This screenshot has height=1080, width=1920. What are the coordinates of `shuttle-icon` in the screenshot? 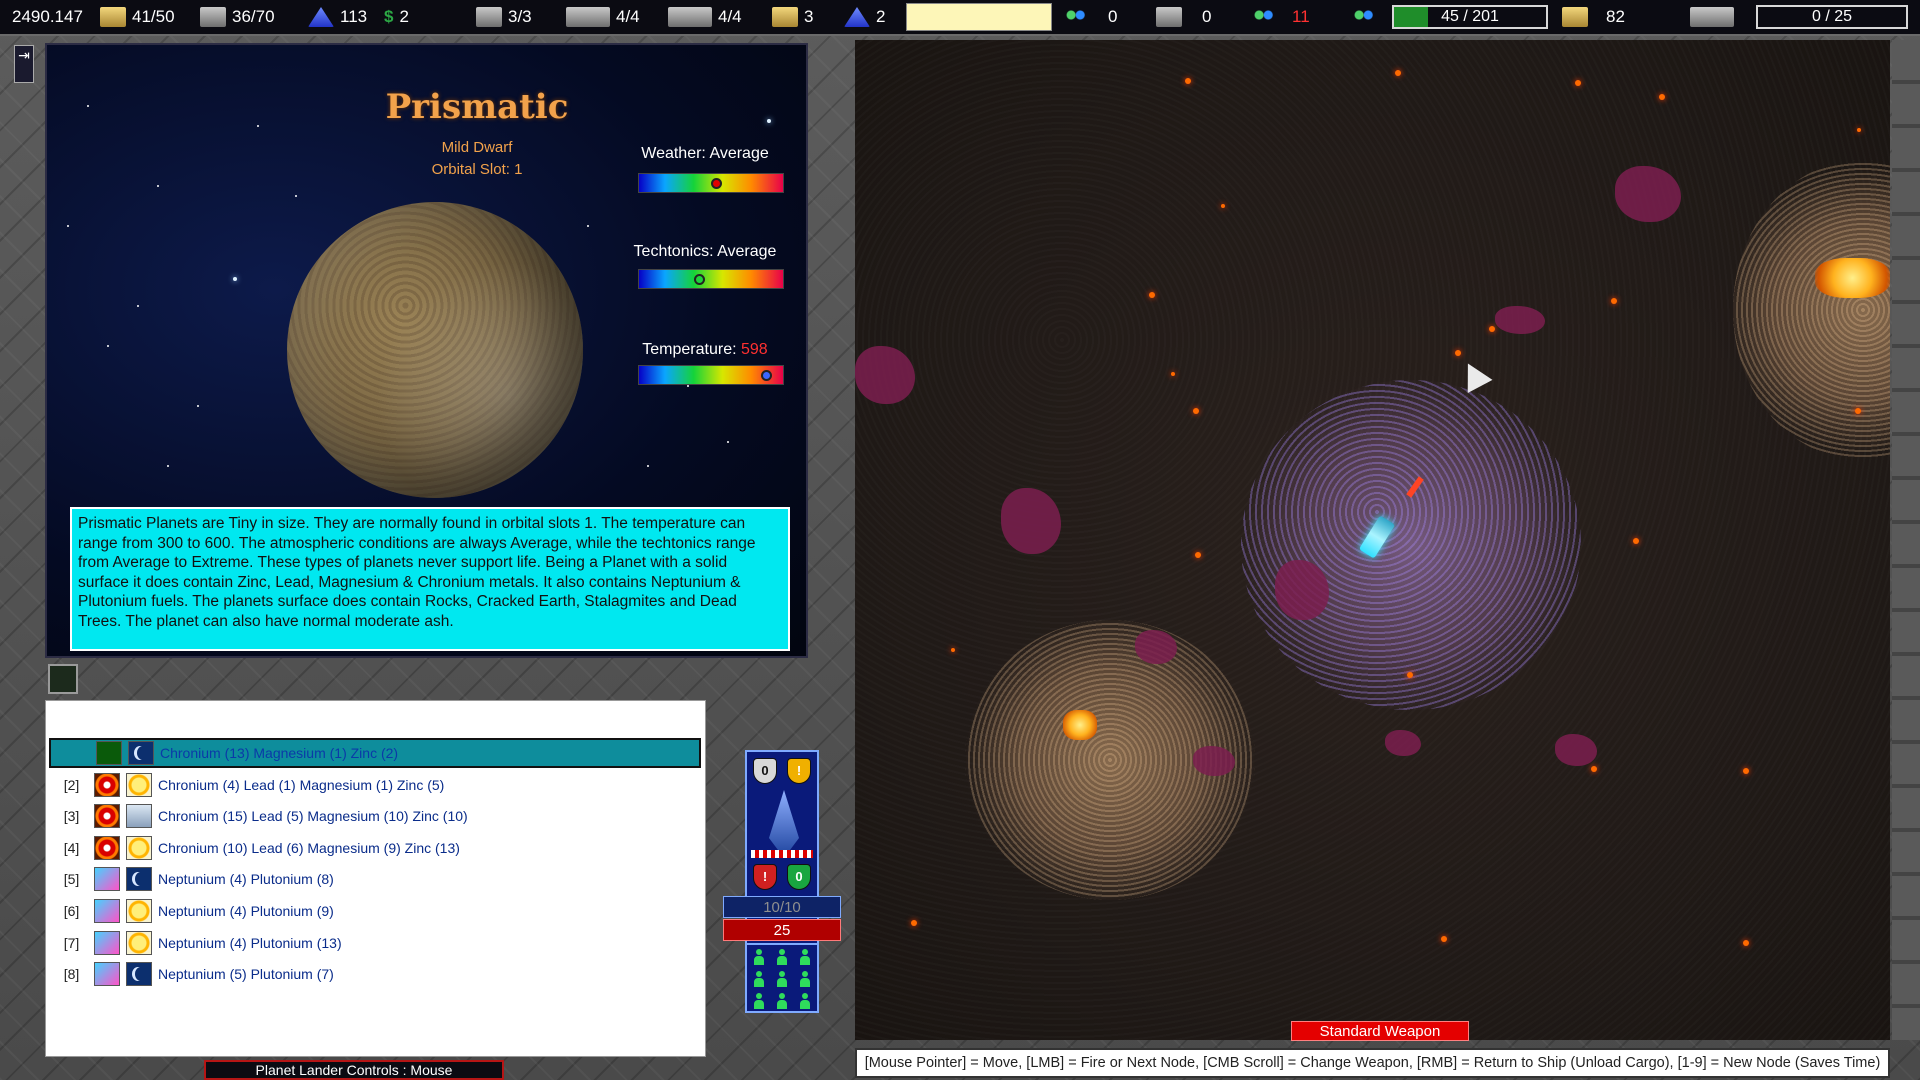 It's located at (489, 17).